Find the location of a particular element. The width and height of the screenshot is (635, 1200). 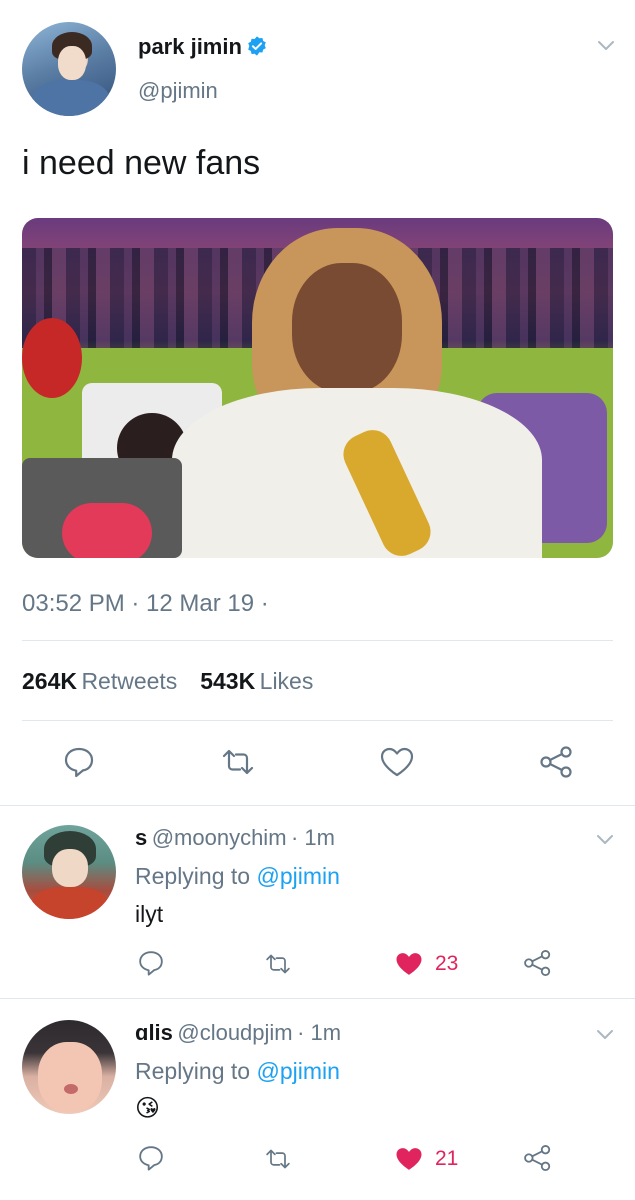

reply-text: 😘 is located at coordinates (148, 1108).